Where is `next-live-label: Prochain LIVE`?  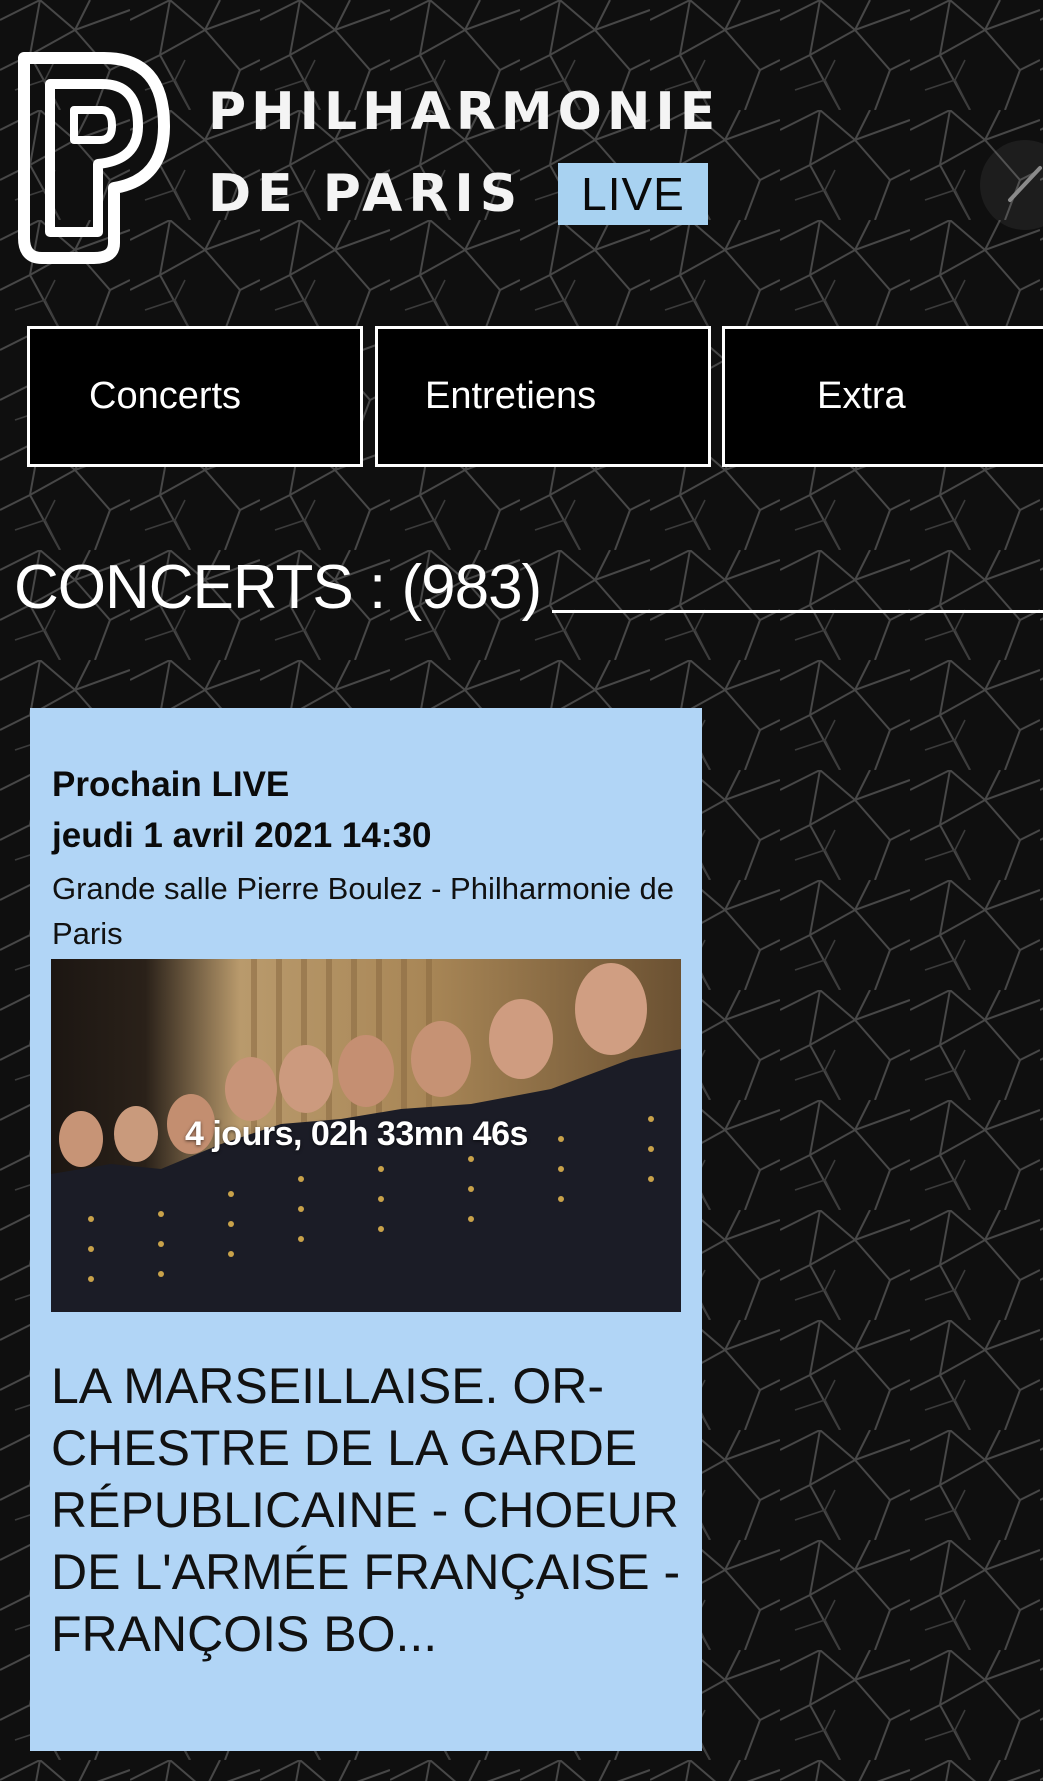 next-live-label: Prochain LIVE is located at coordinates (171, 784).